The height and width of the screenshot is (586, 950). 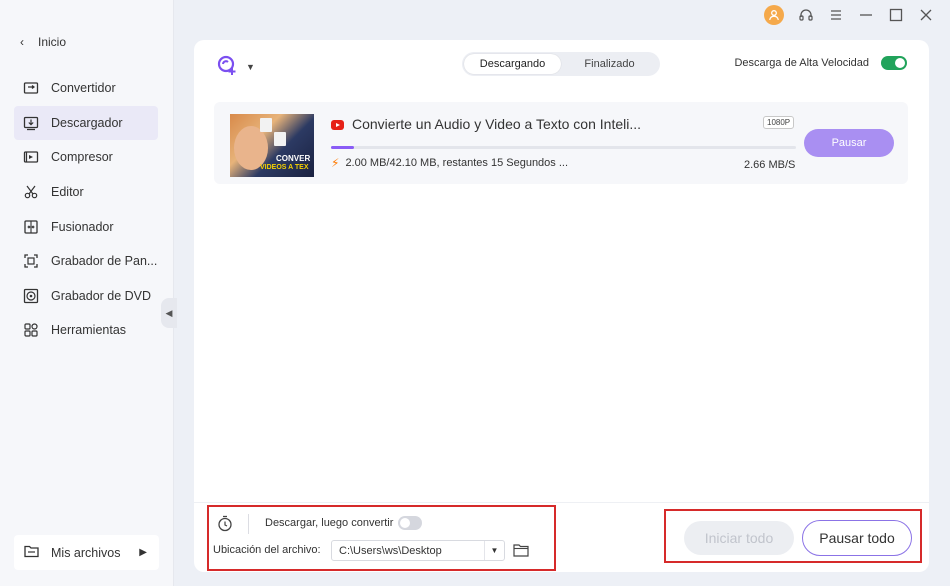 I want to click on menu-icon, so click(x=836, y=15).